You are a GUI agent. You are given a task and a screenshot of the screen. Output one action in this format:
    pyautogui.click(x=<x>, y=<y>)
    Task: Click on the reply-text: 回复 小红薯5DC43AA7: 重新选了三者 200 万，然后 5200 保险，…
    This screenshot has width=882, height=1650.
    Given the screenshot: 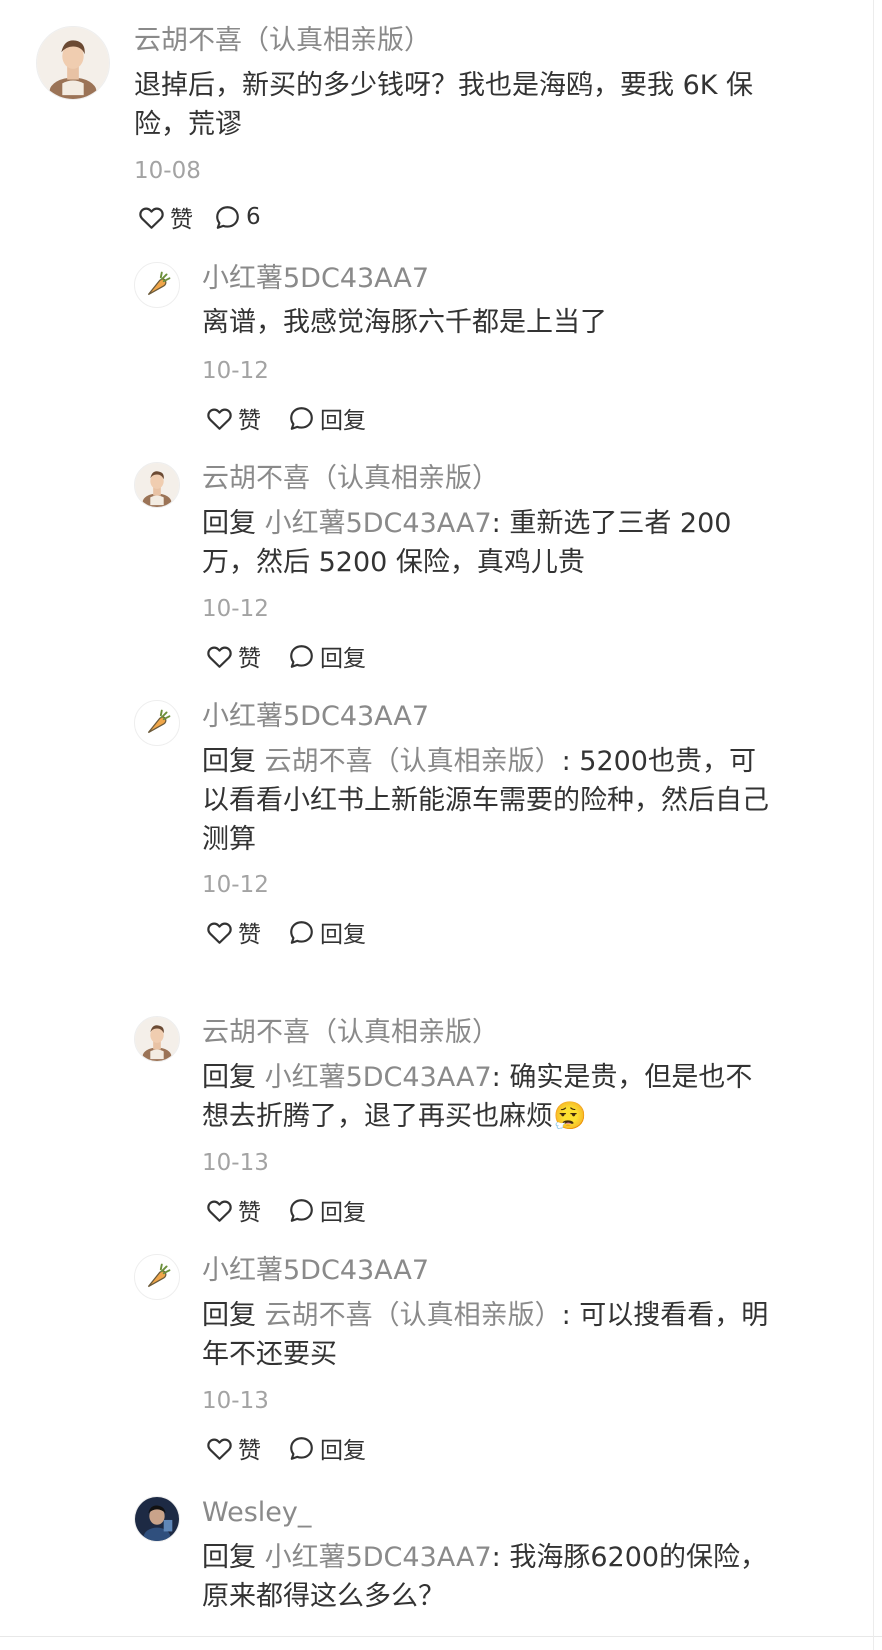 What is the action you would take?
    pyautogui.click(x=489, y=543)
    